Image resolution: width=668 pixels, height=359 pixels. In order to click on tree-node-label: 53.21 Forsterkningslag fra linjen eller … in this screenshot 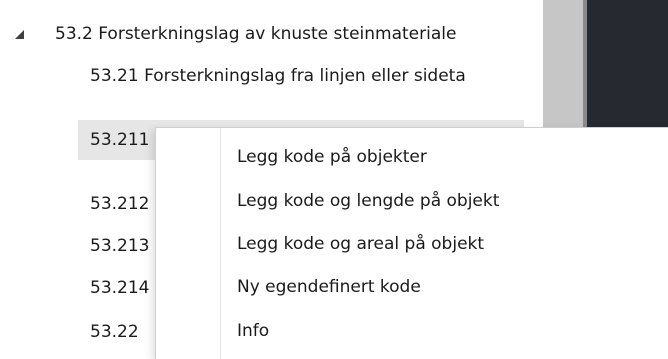, I will do `click(278, 76)`.